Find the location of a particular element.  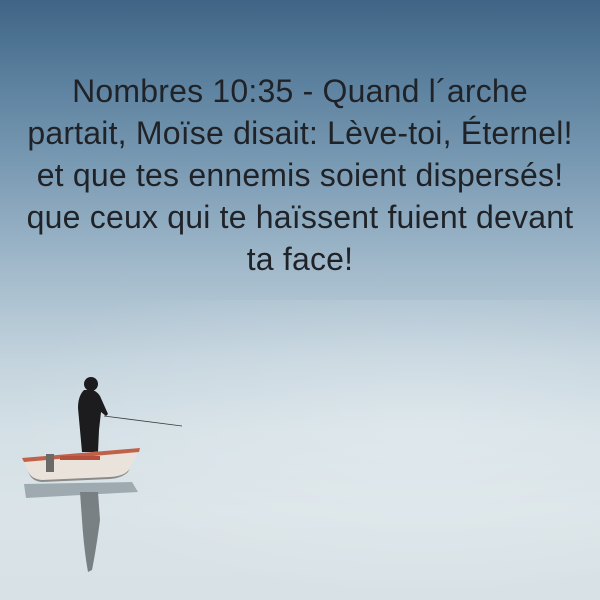

water-reflection is located at coordinates (81, 527).